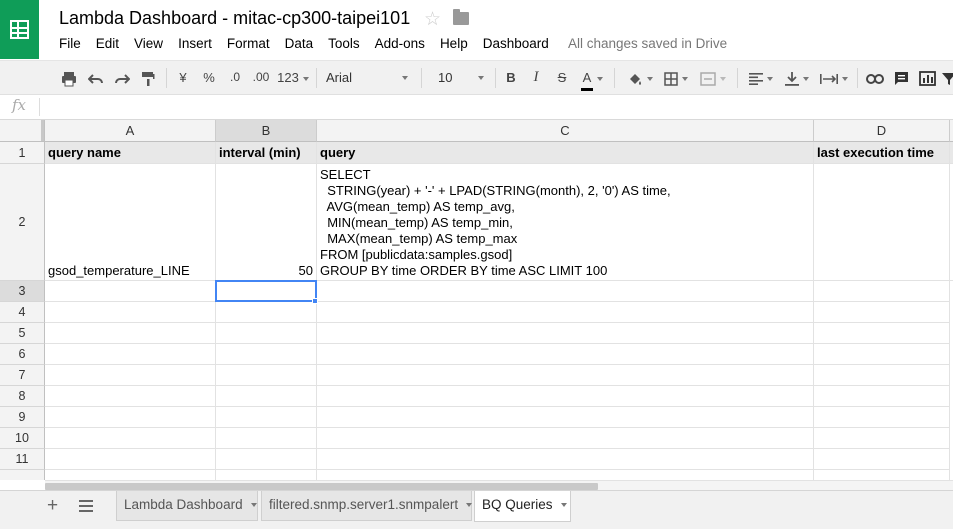  What do you see at coordinates (882, 459) in the screenshot?
I see `cell-d11` at bounding box center [882, 459].